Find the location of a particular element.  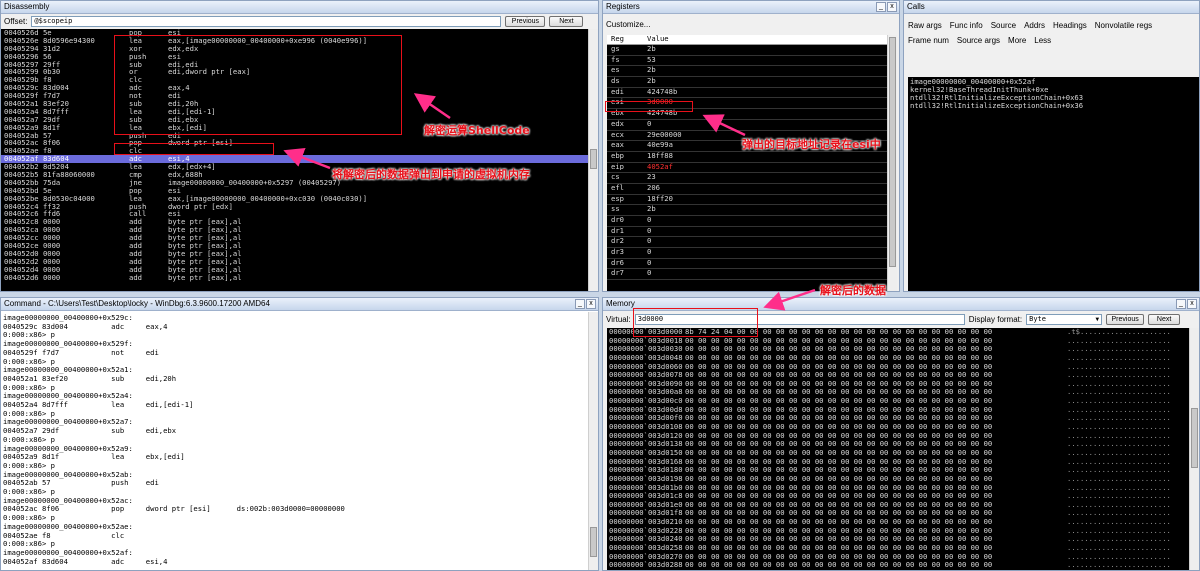

register-name: dr7 is located at coordinates (617, 273).